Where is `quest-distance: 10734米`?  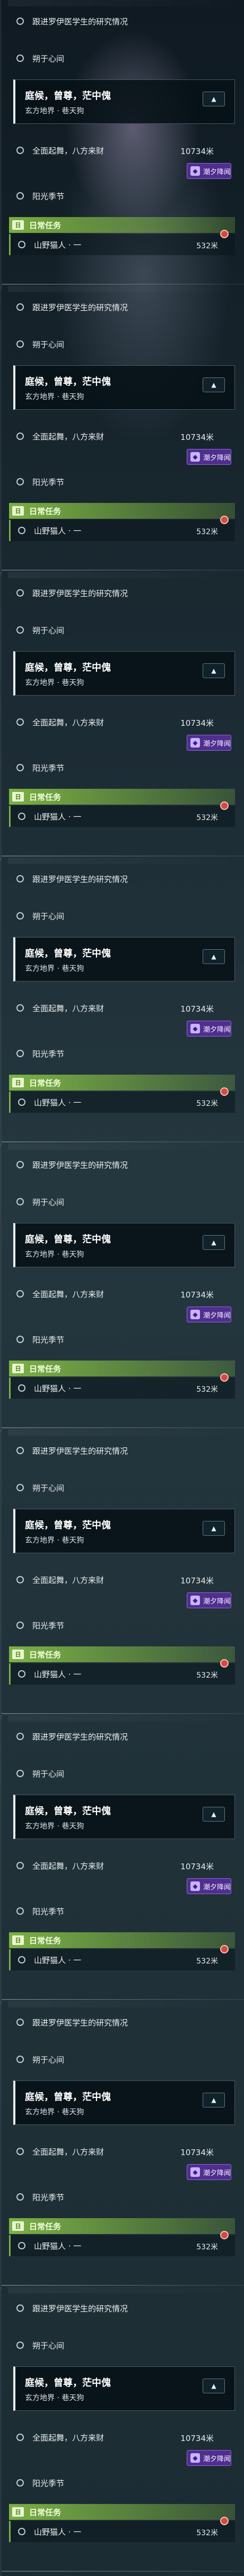 quest-distance: 10734米 is located at coordinates (197, 438).